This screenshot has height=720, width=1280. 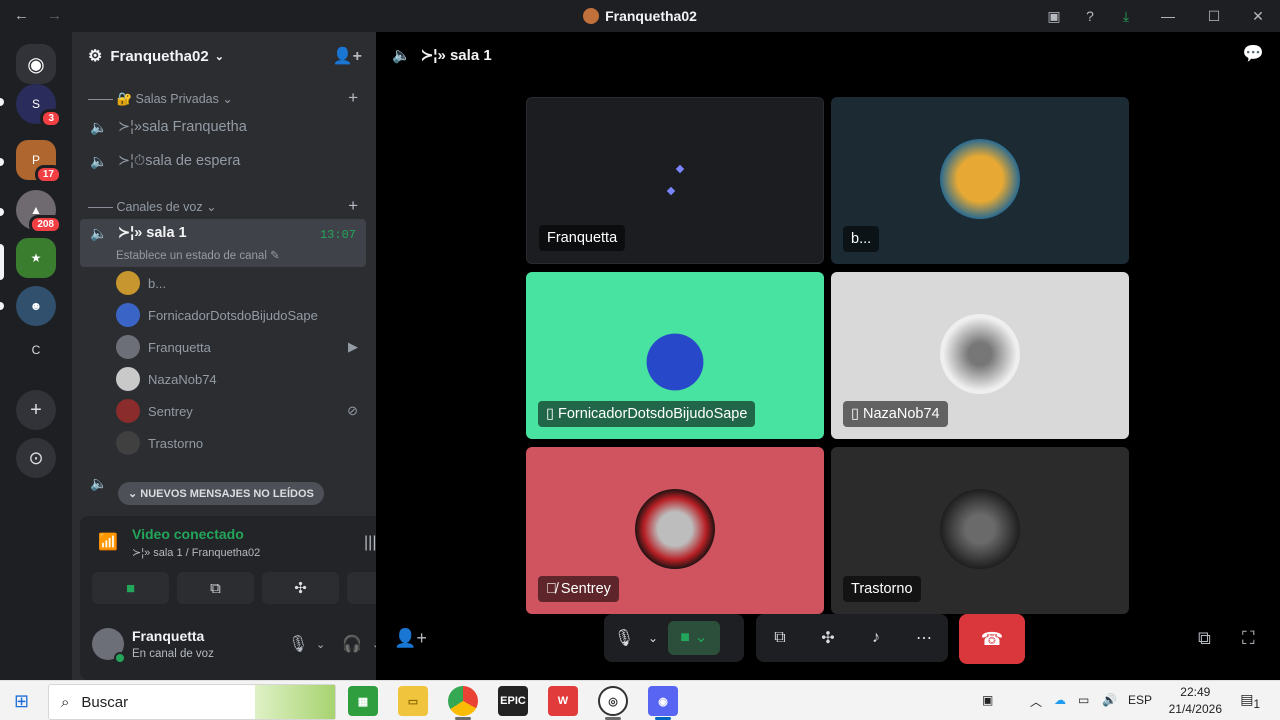 I want to click on add-server-icon: +, so click(x=36, y=410).